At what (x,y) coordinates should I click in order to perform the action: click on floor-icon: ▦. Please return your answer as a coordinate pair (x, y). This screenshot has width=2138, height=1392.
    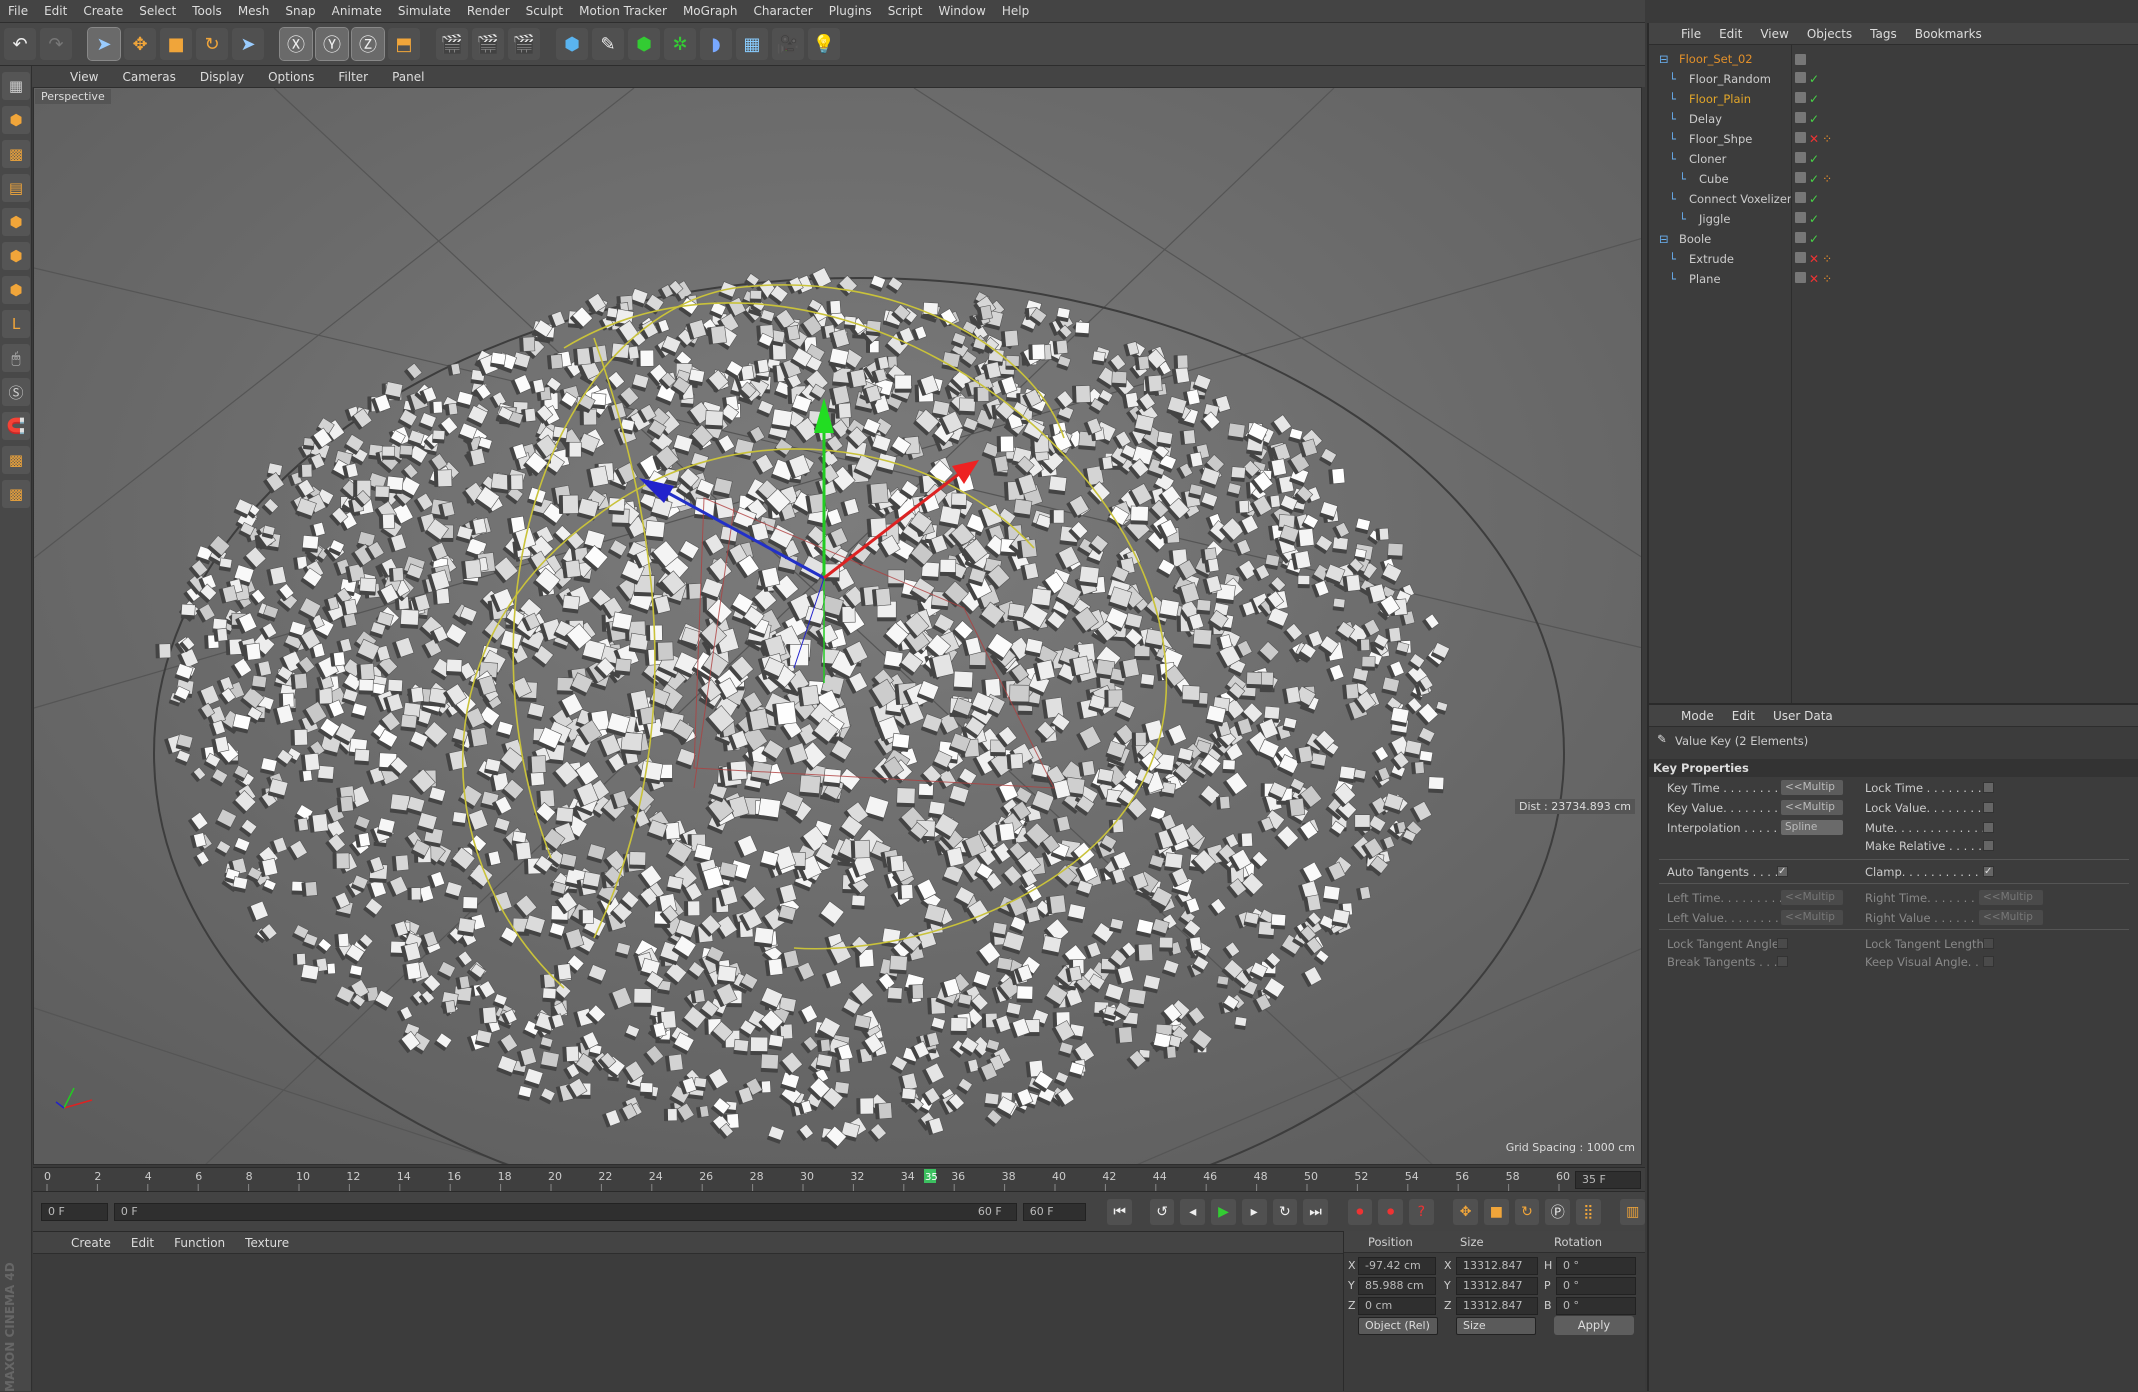
    Looking at the image, I should click on (752, 44).